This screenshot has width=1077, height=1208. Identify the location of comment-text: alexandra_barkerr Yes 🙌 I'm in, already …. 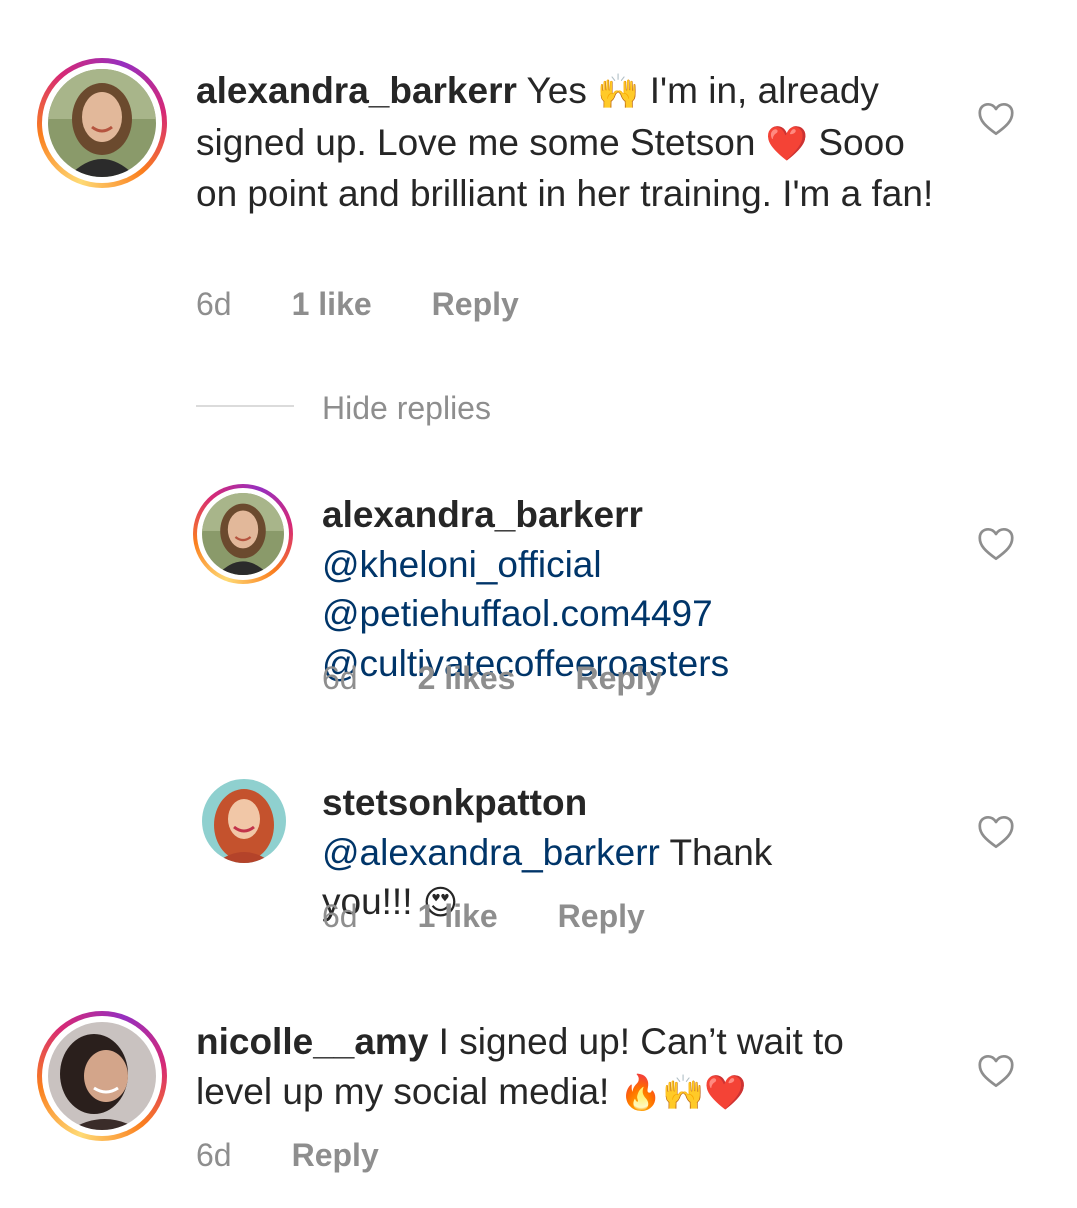
(565, 142).